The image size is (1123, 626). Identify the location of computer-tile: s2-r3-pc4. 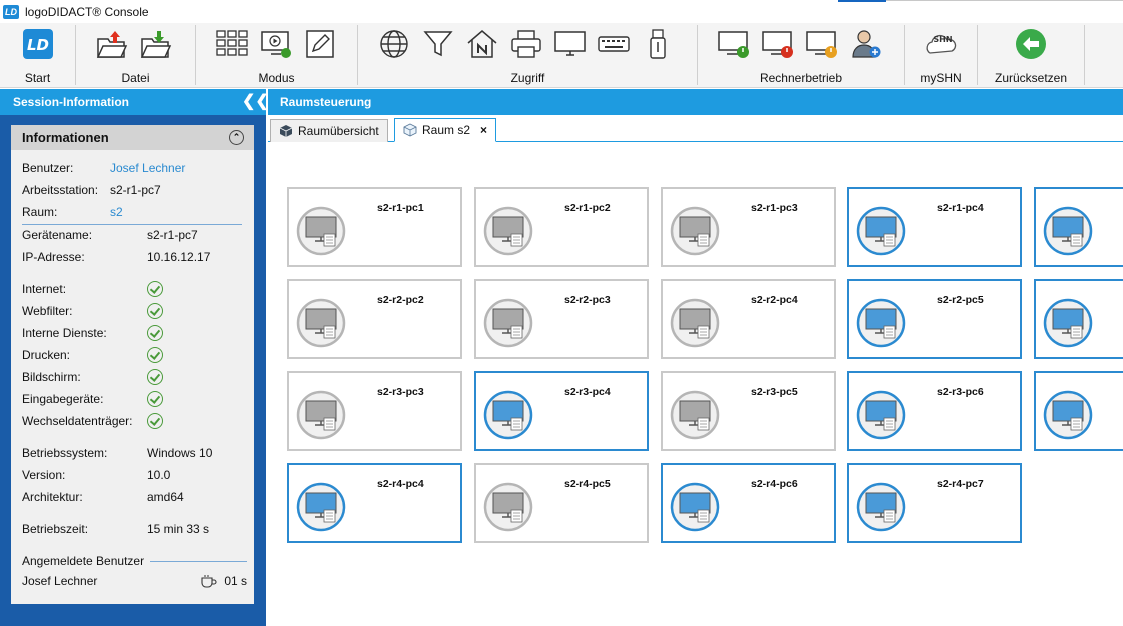
(561, 411).